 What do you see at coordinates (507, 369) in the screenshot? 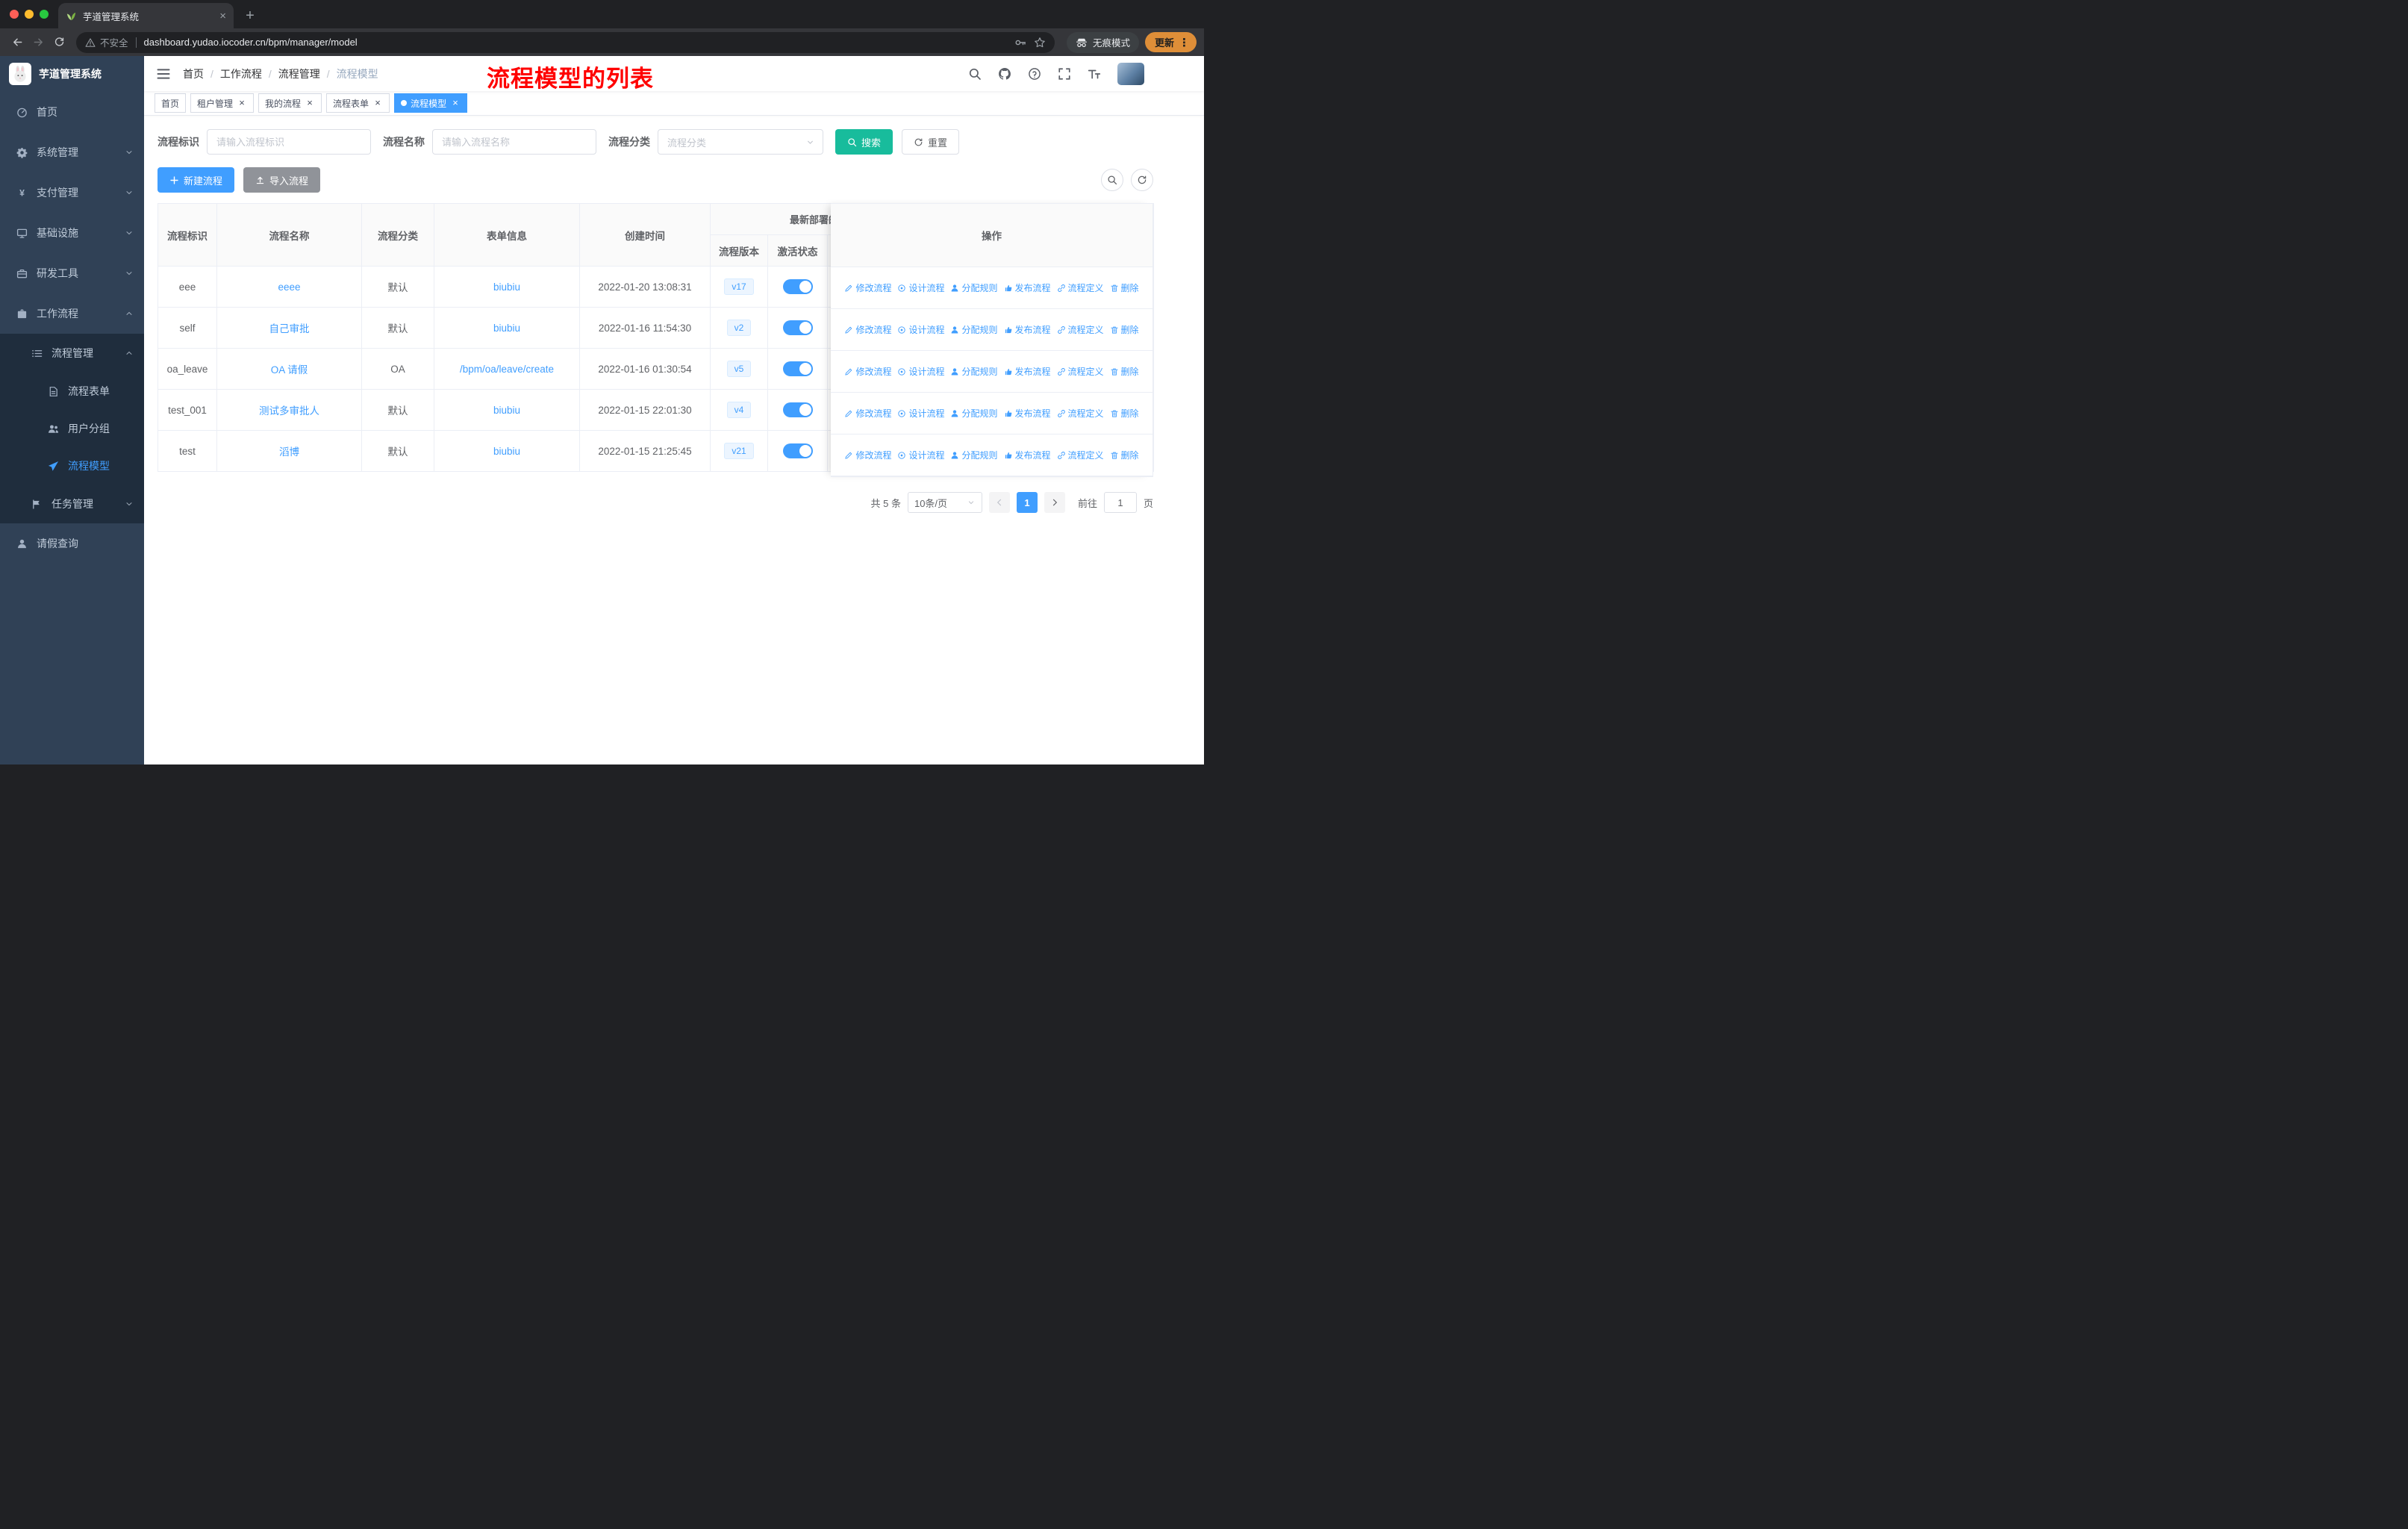
I see `form-info-link: /bpm/oa/leave/create` at bounding box center [507, 369].